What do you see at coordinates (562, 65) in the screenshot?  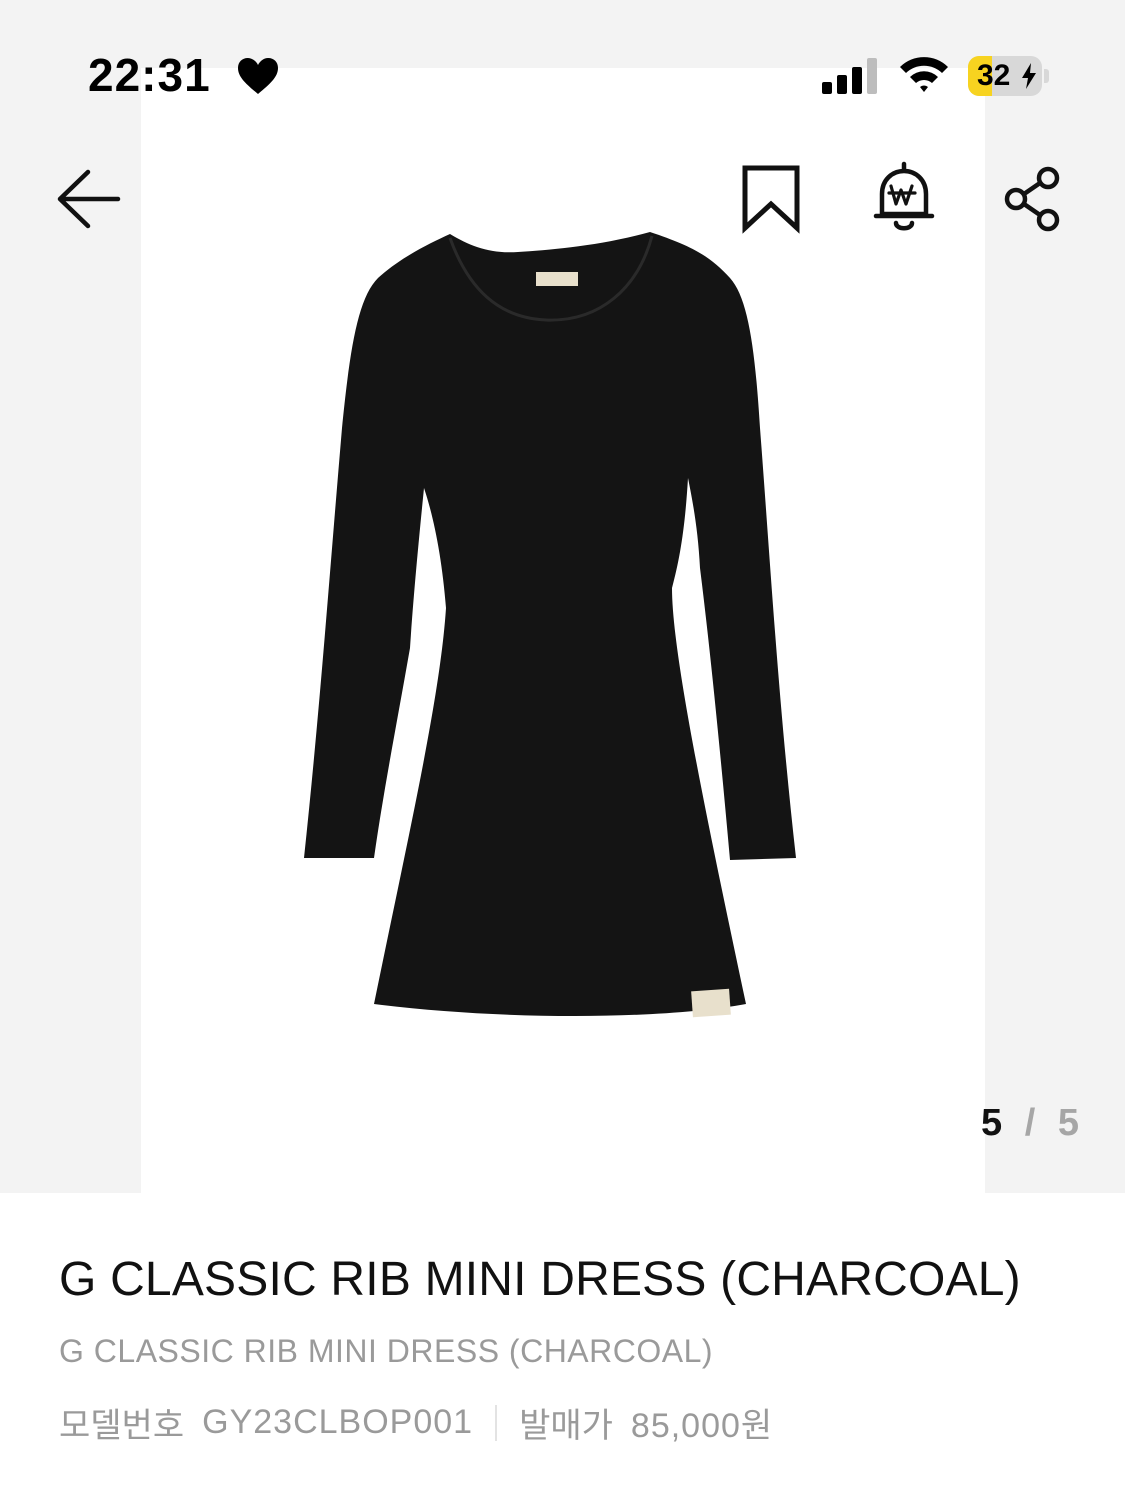 I see `status-bar: 22:31 32` at bounding box center [562, 65].